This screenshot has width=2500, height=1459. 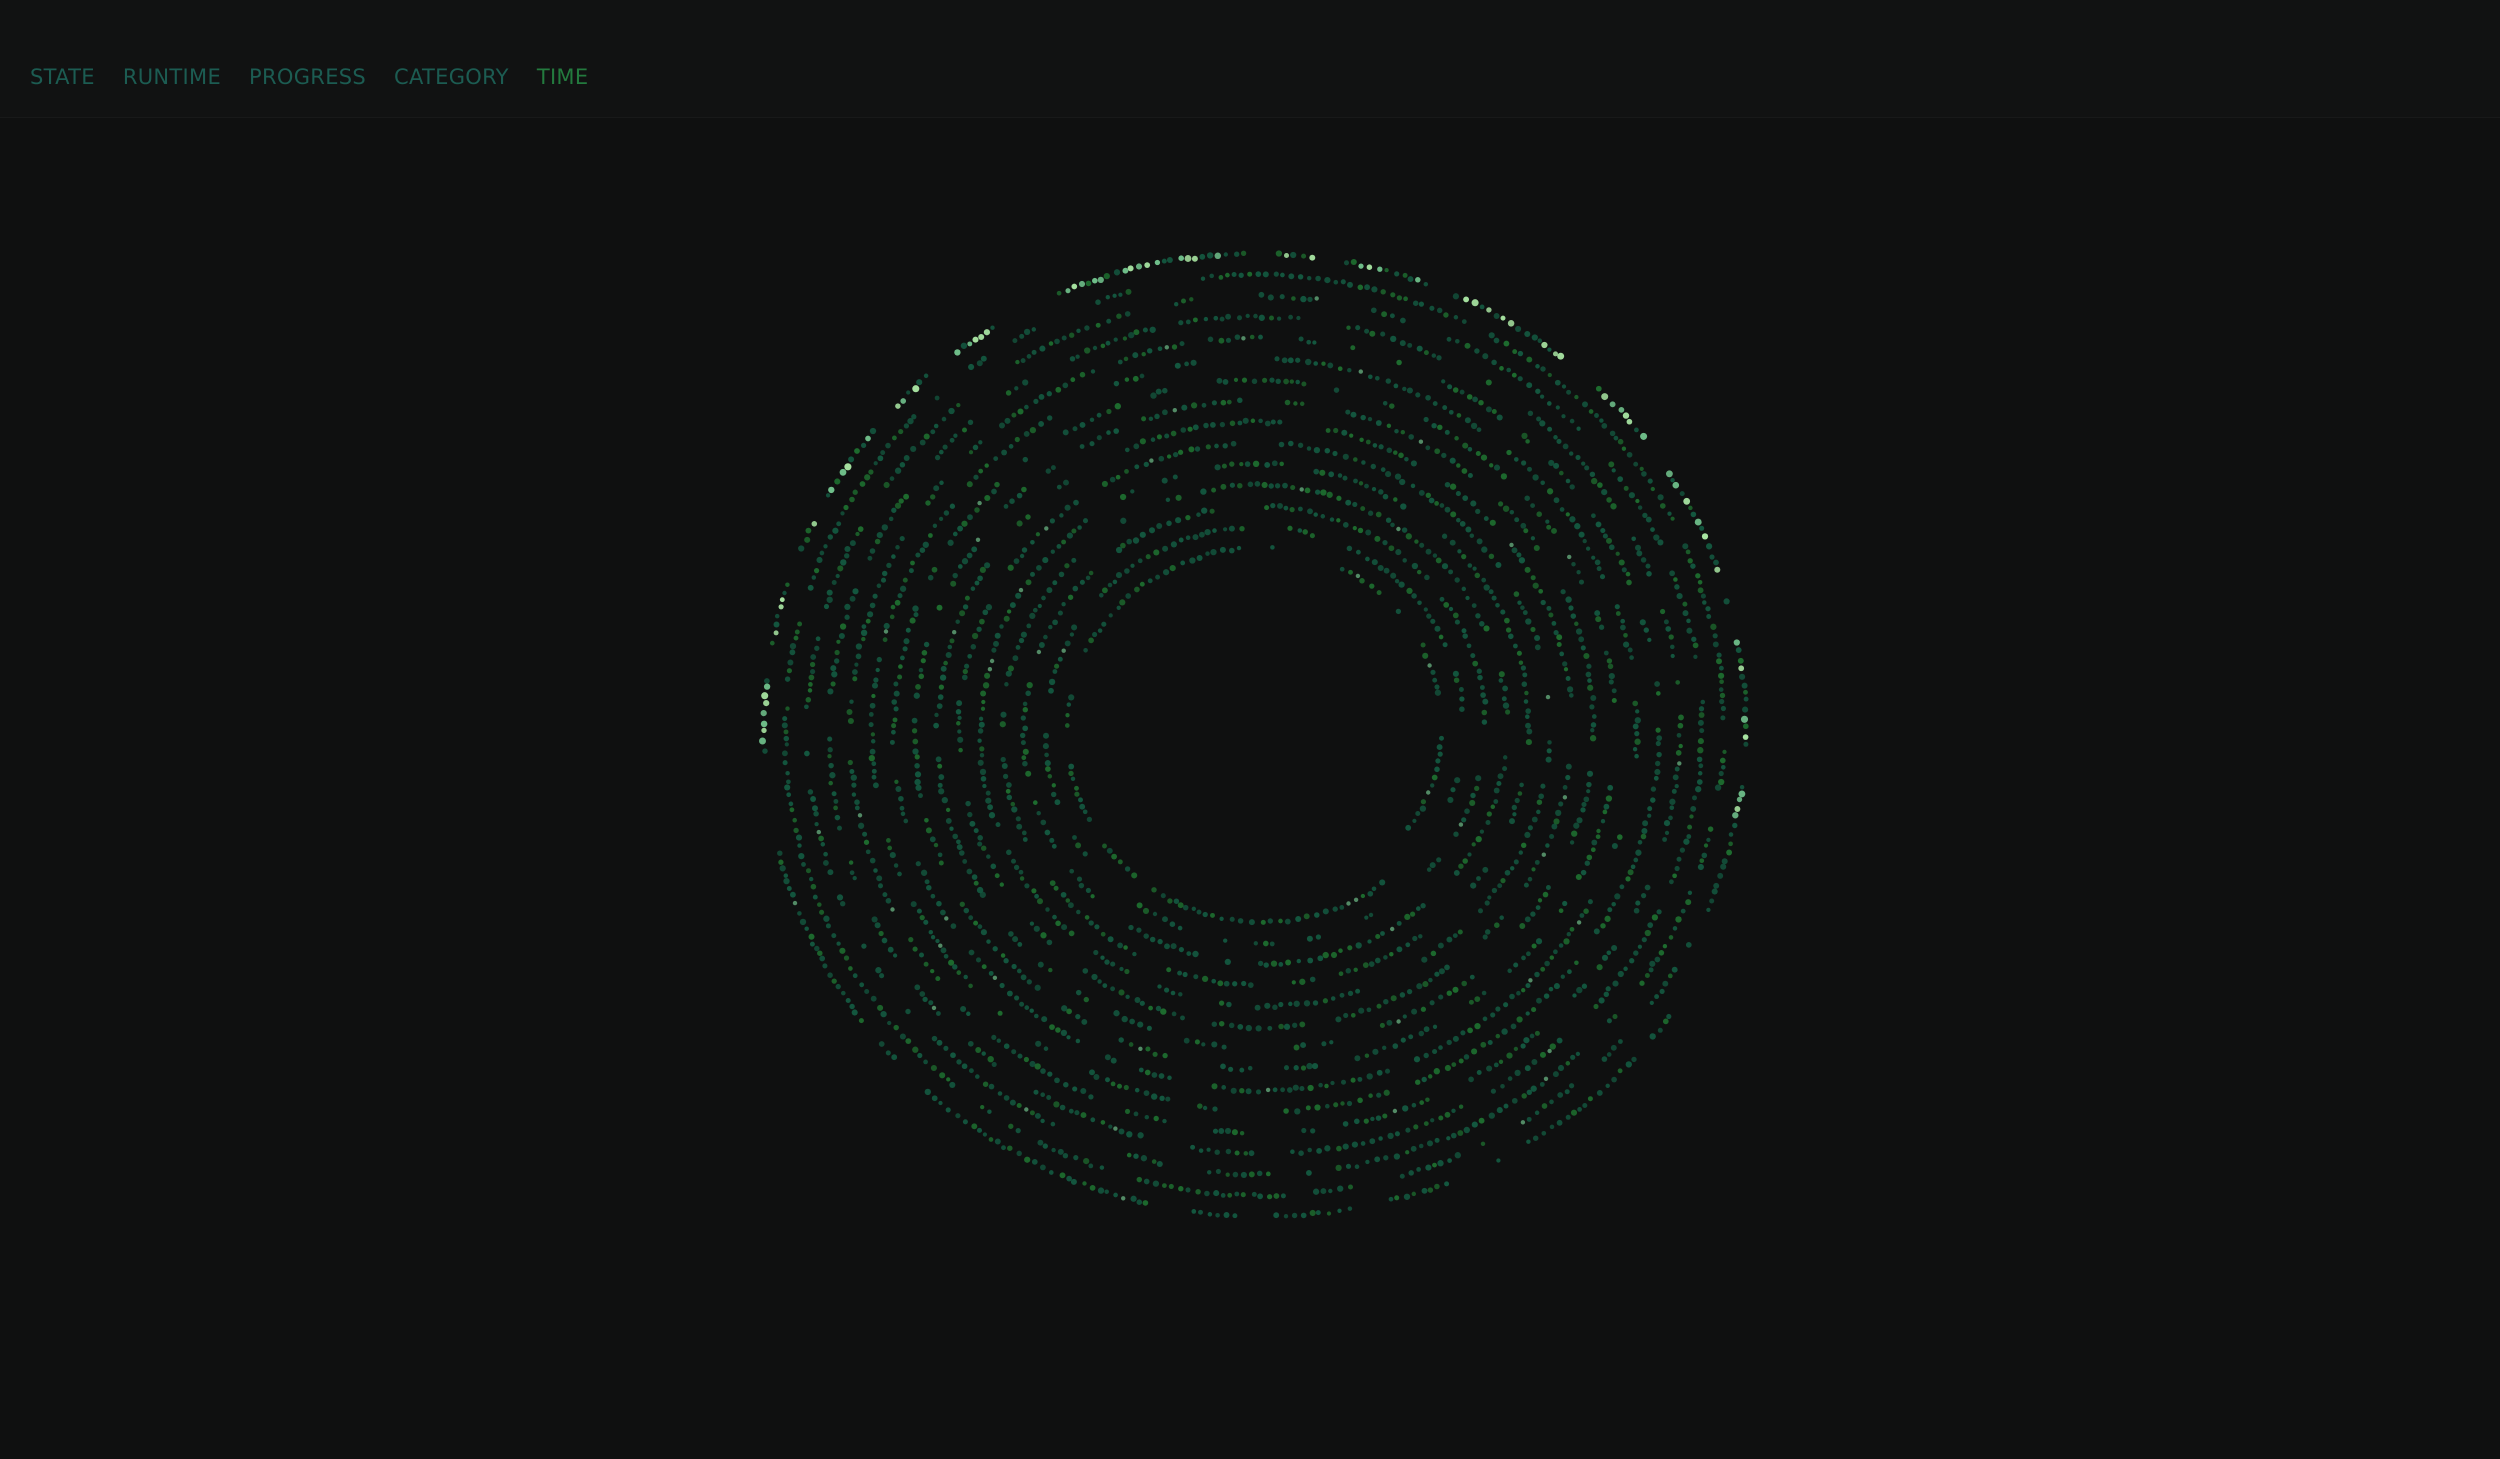 I want to click on tab-state: STATE, so click(x=62, y=77).